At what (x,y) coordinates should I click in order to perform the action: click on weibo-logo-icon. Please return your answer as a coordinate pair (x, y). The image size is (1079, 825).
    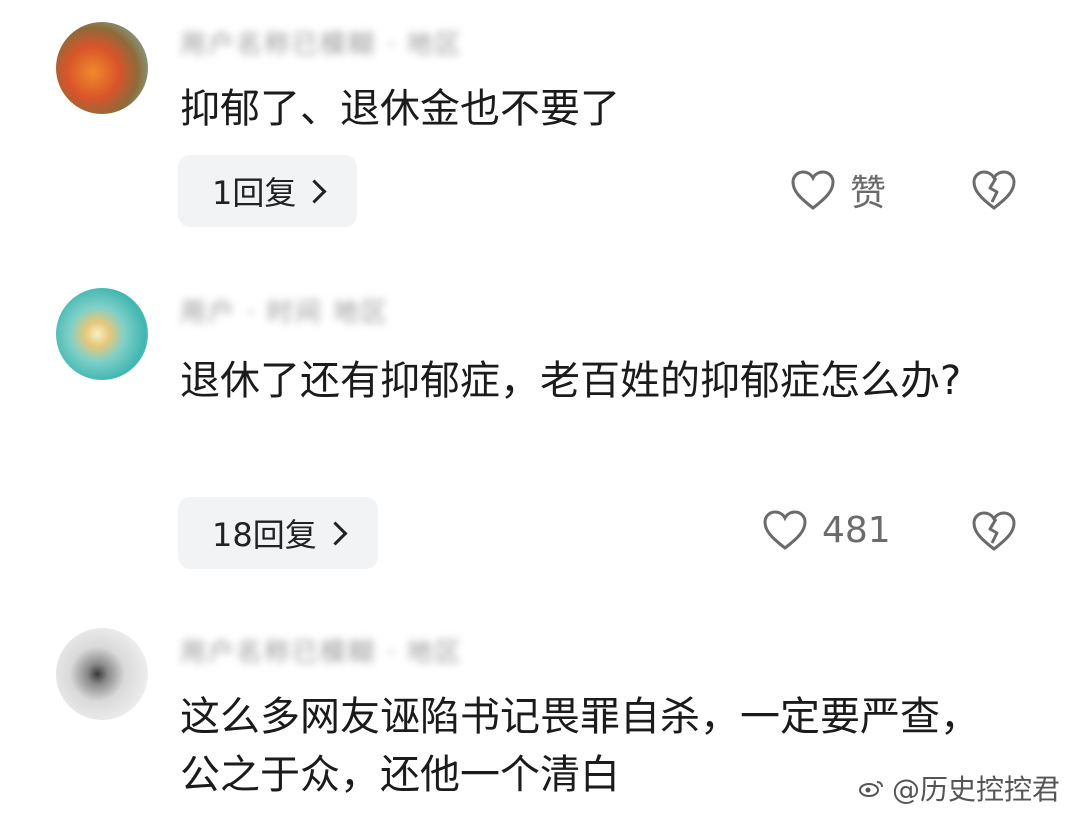
    Looking at the image, I should click on (871, 789).